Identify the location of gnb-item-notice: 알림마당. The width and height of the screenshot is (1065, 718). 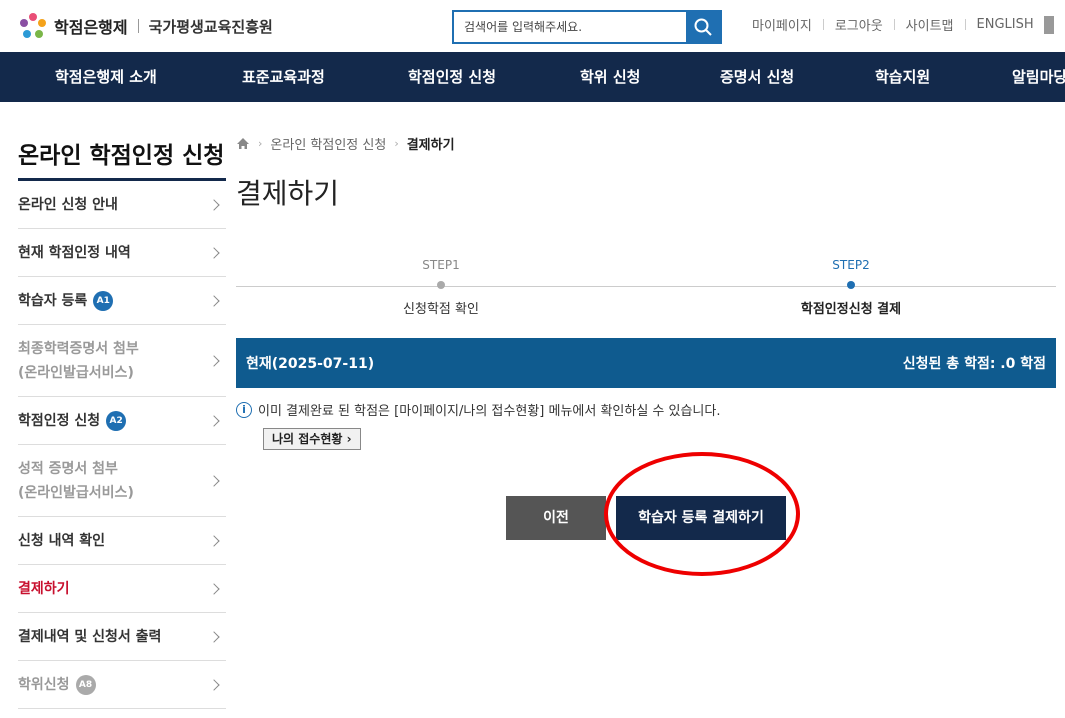
(1038, 77).